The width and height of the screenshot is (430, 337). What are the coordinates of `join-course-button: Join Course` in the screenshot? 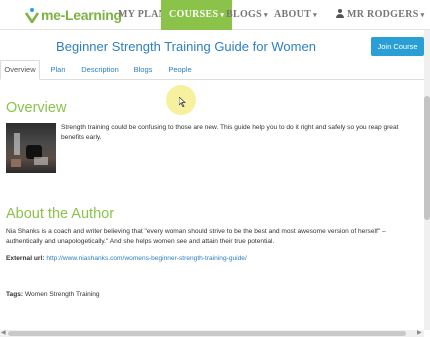 It's located at (397, 46).